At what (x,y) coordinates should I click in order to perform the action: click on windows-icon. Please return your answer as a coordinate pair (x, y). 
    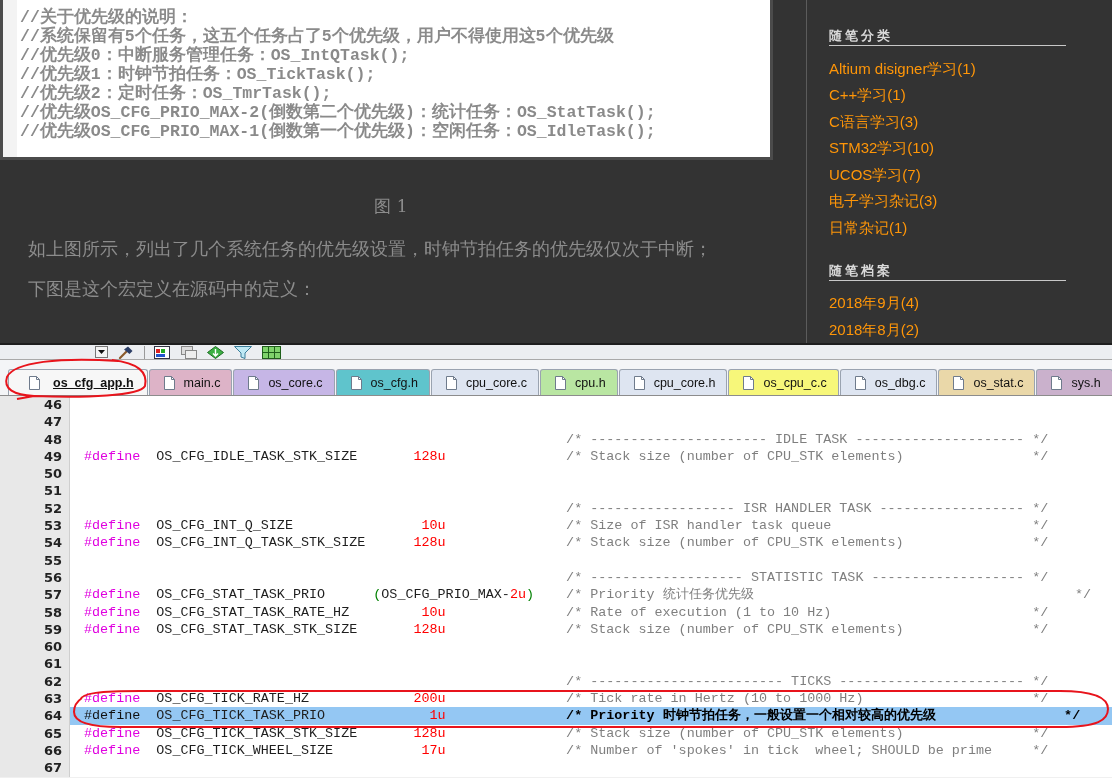
    Looking at the image, I should click on (189, 352).